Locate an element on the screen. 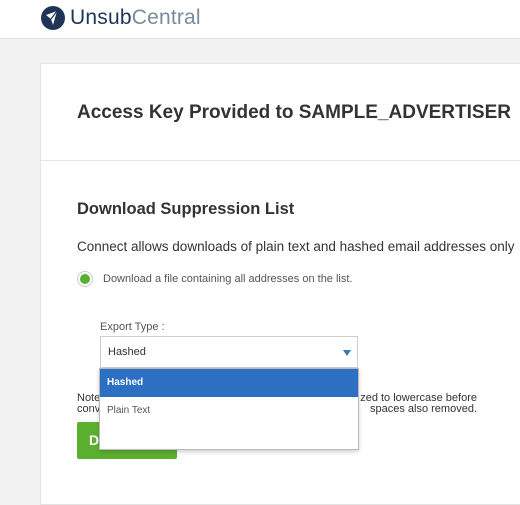  note-line-2-right: spaces also removed. is located at coordinates (423, 409).